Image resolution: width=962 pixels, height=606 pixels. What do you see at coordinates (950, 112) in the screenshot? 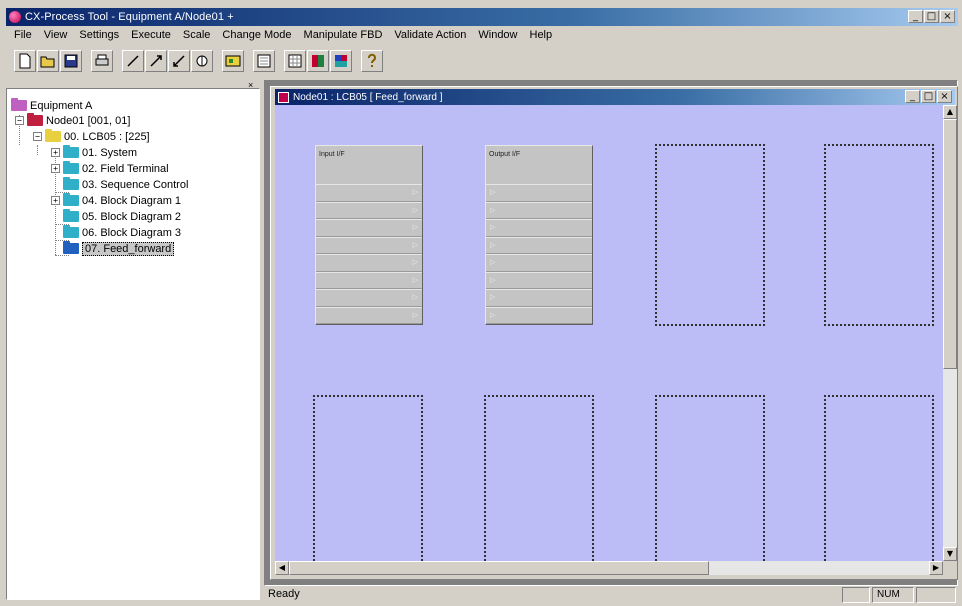
I see `scroll-up-icon: ▲` at bounding box center [950, 112].